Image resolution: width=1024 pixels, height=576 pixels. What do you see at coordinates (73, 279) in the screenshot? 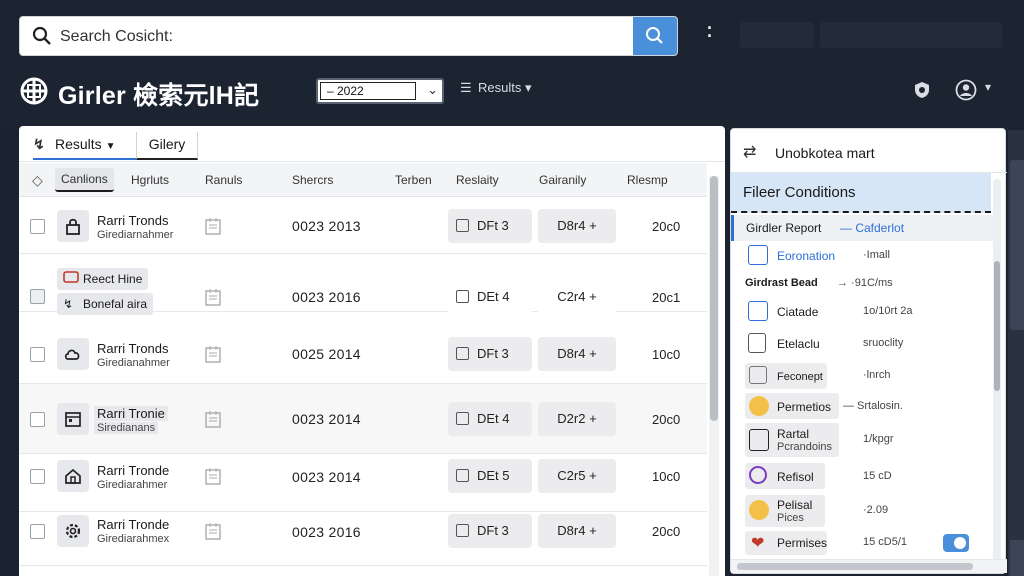
I see `window-icon` at bounding box center [73, 279].